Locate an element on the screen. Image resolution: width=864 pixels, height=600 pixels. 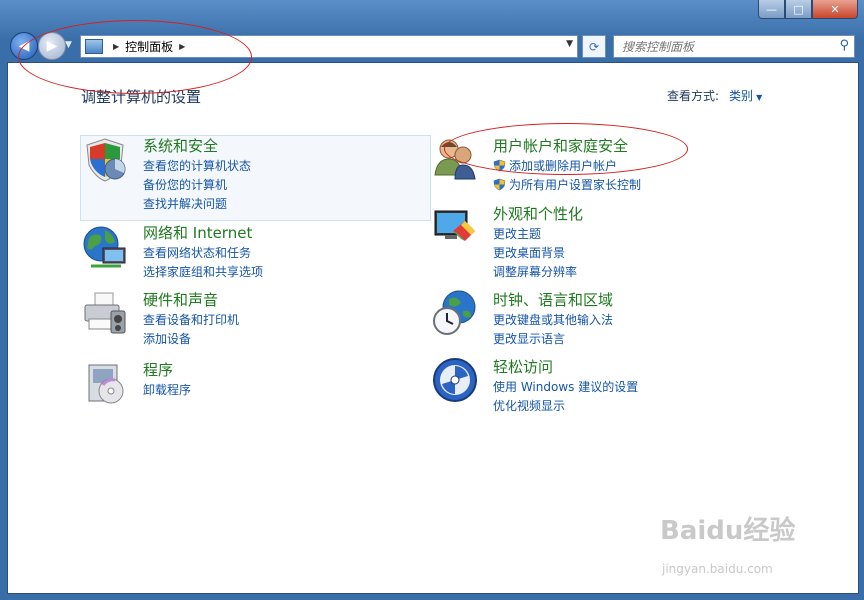
refresh-icon: ⟳ is located at coordinates (594, 46).